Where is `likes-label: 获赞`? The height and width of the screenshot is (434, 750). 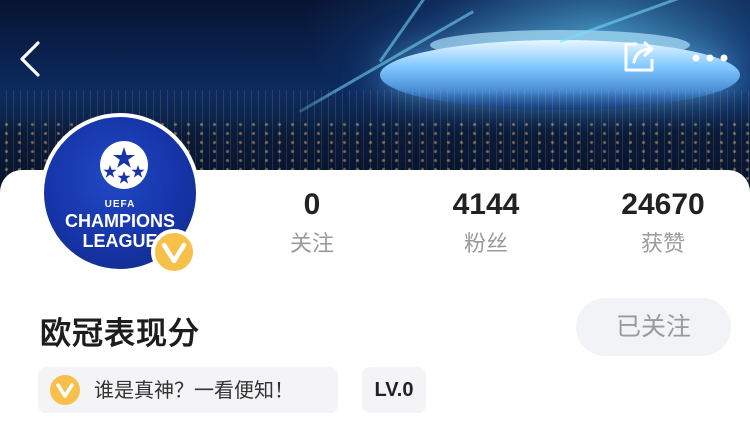 likes-label: 获赞 is located at coordinates (662, 244).